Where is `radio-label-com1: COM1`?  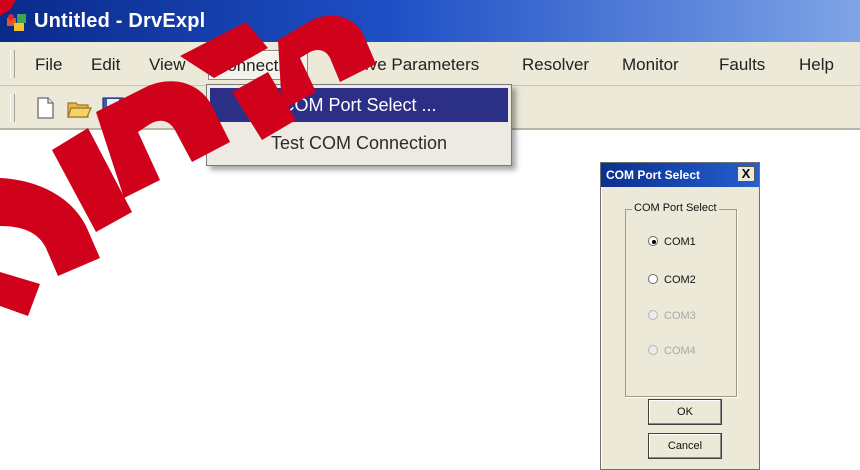 radio-label-com1: COM1 is located at coordinates (680, 242).